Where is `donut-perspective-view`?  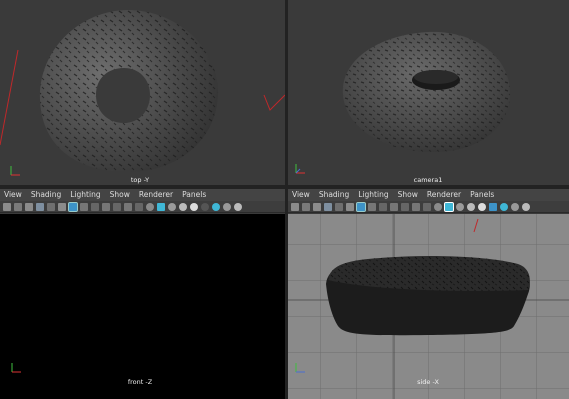
donut-perspective-view is located at coordinates (426, 92).